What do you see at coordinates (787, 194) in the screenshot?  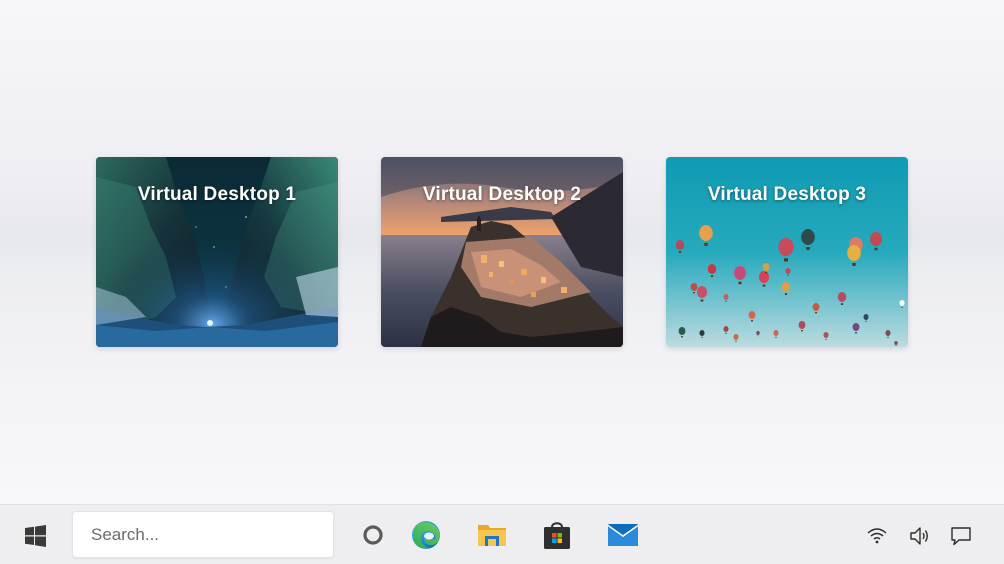 I see `virtual-desktop-title: Virtual Desktop 3` at bounding box center [787, 194].